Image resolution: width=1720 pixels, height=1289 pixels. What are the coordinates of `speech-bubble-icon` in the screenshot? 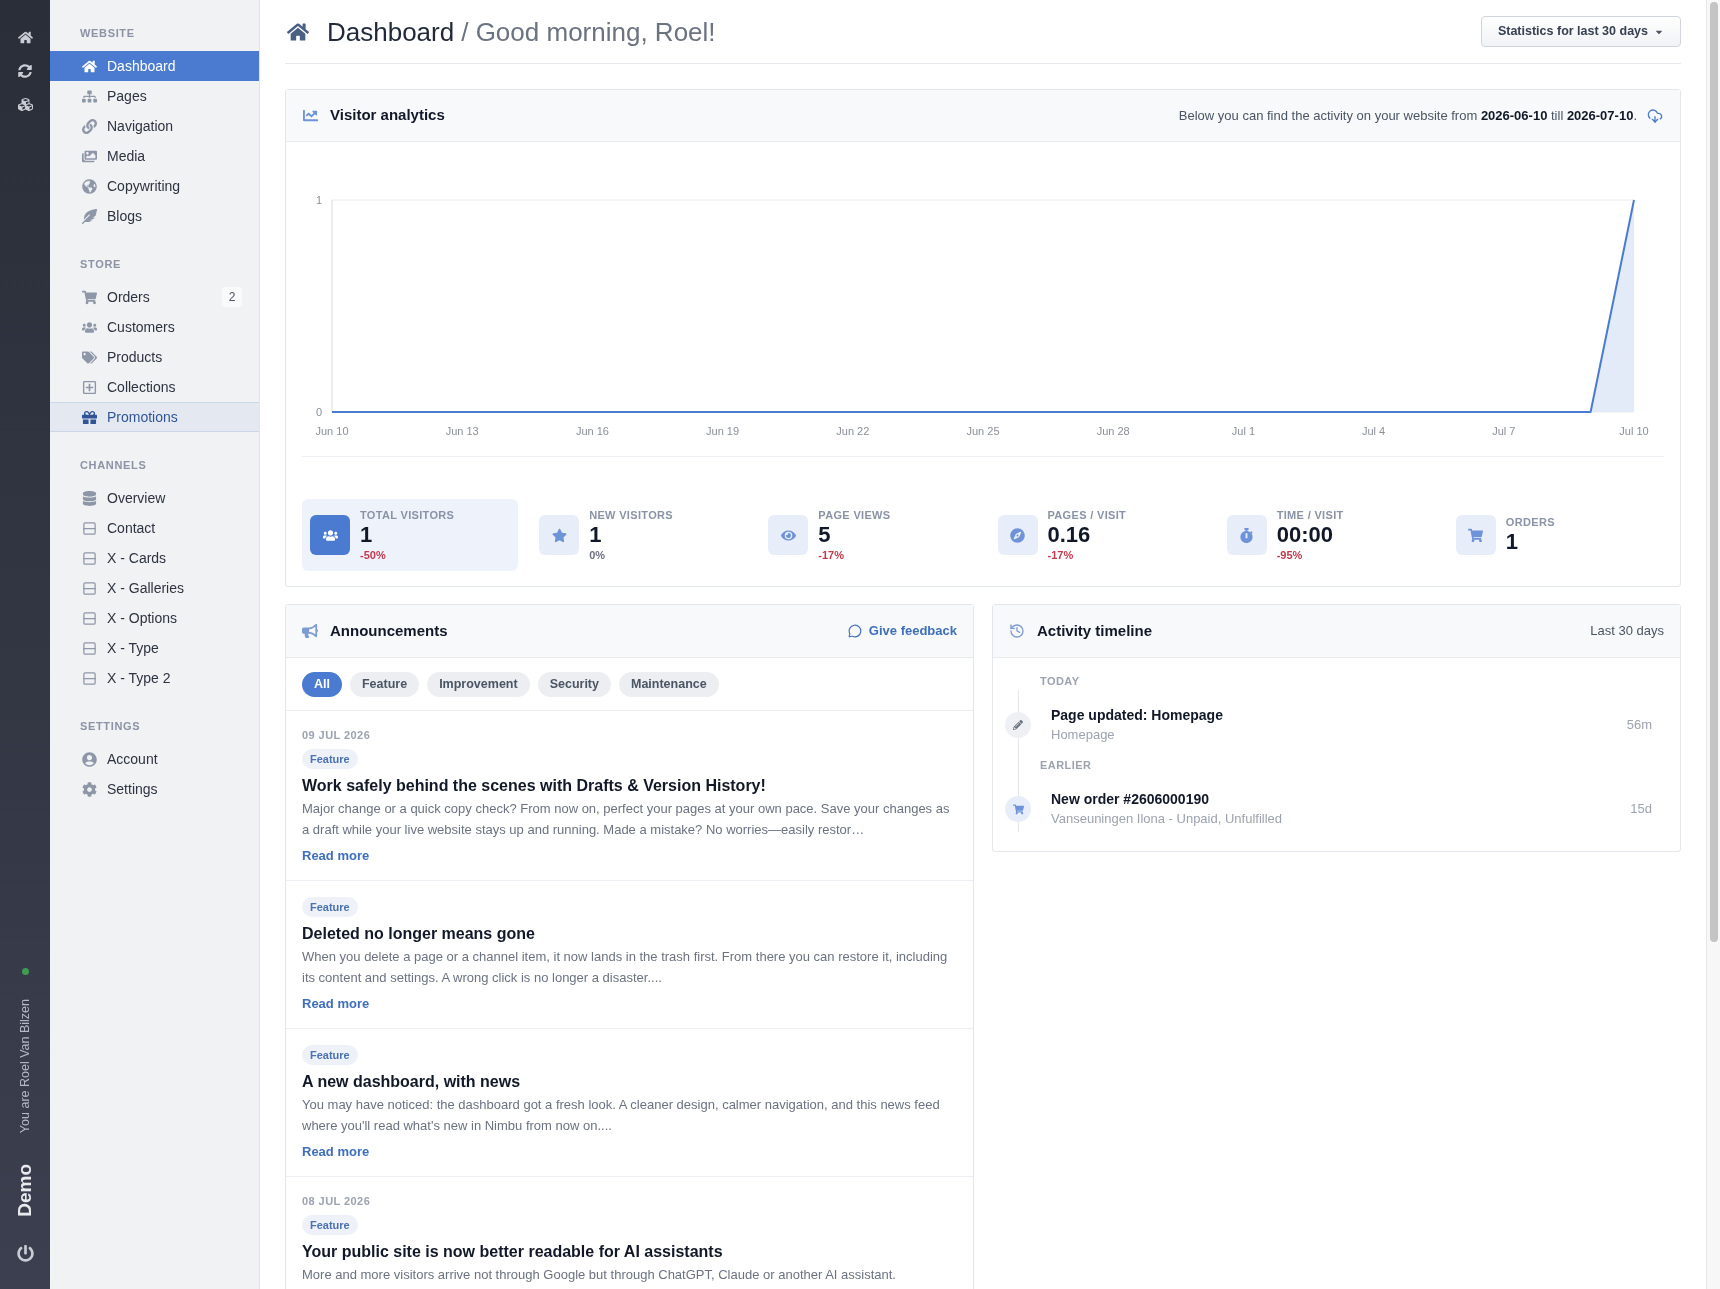 It's located at (854, 631).